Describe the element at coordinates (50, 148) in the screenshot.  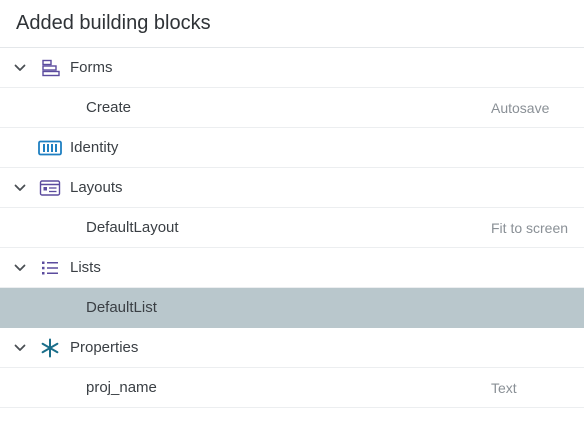
I see `identity-icon` at that location.